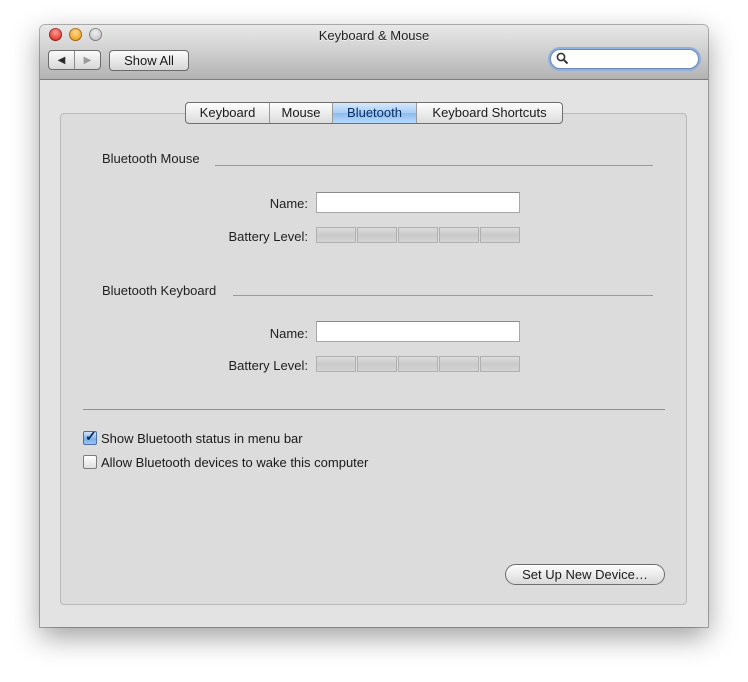 The width and height of the screenshot is (748, 682). Describe the element at coordinates (418, 331) in the screenshot. I see `keyboard-name-field` at that location.